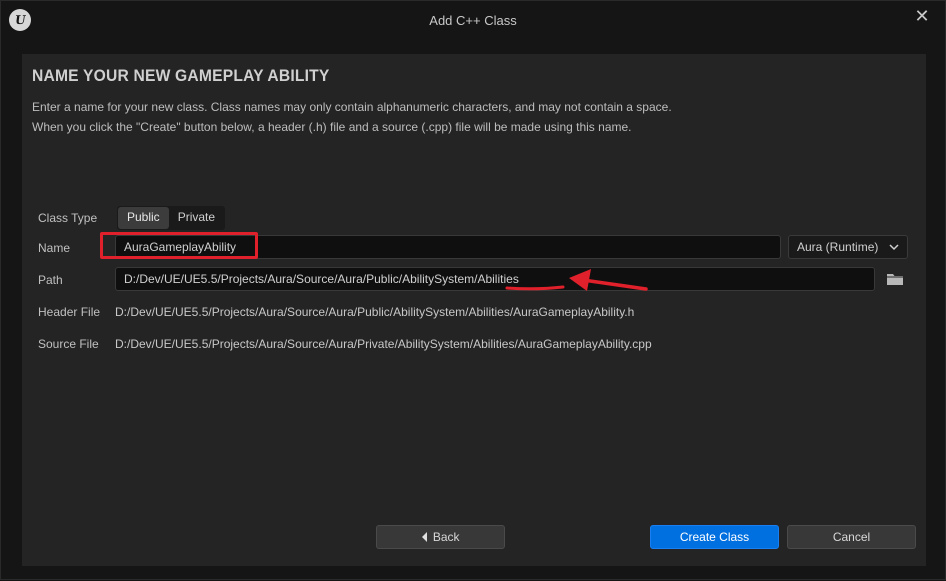 The width and height of the screenshot is (946, 581). I want to click on annotation-highlight-box, so click(179, 245).